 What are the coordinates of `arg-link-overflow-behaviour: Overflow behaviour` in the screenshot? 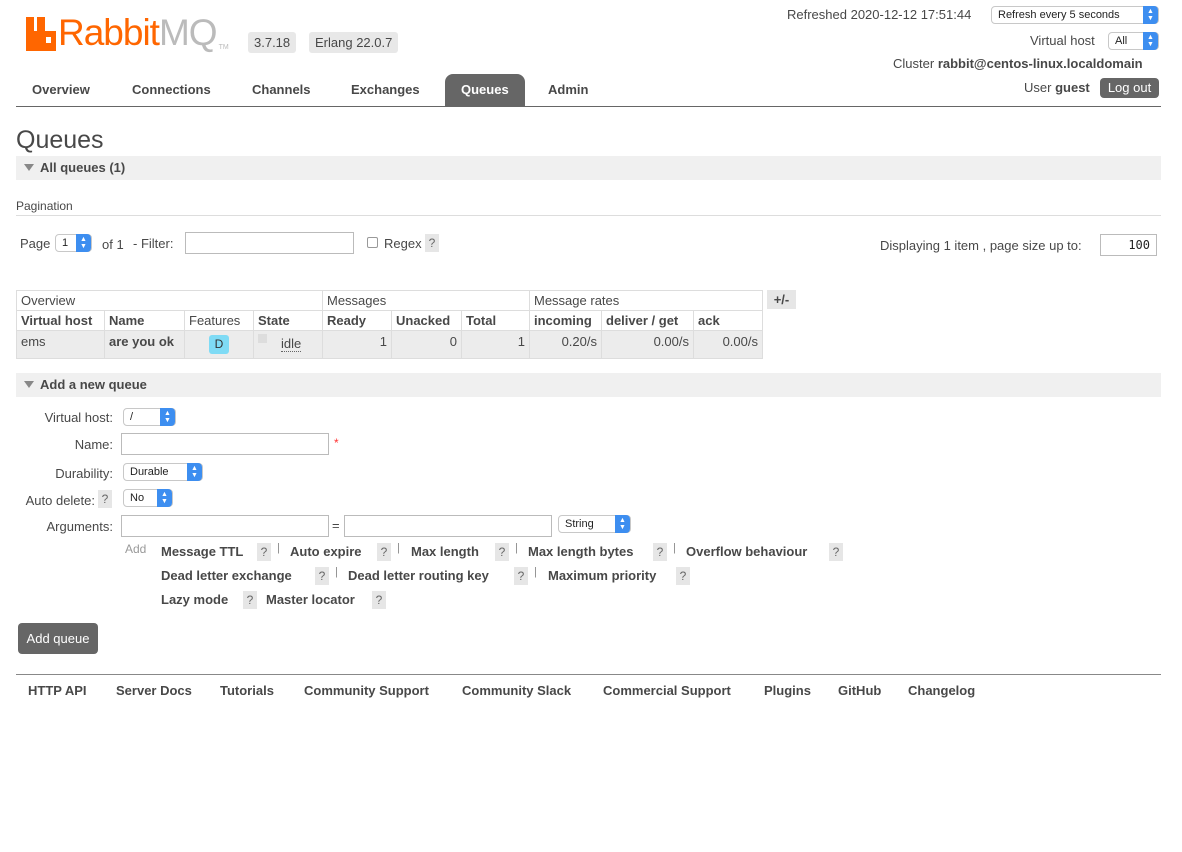 It's located at (746, 551).